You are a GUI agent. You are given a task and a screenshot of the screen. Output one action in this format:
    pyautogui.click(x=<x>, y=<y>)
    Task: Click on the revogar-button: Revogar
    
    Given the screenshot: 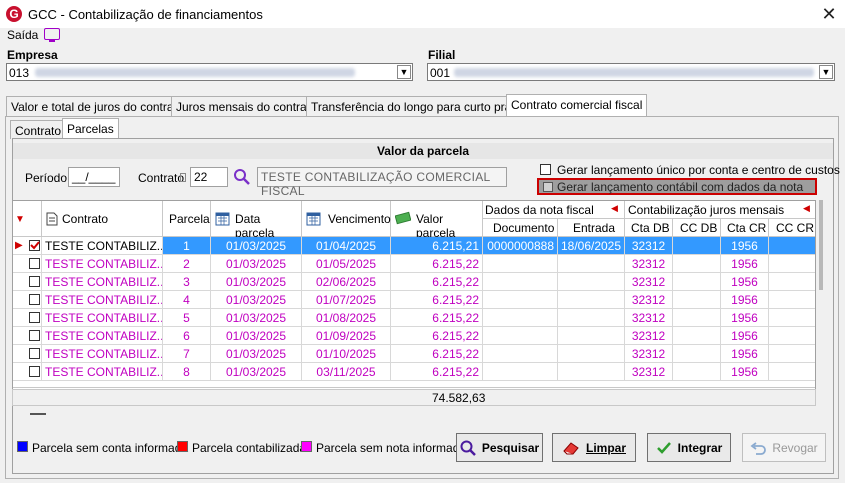 What is the action you would take?
    pyautogui.click(x=784, y=447)
    